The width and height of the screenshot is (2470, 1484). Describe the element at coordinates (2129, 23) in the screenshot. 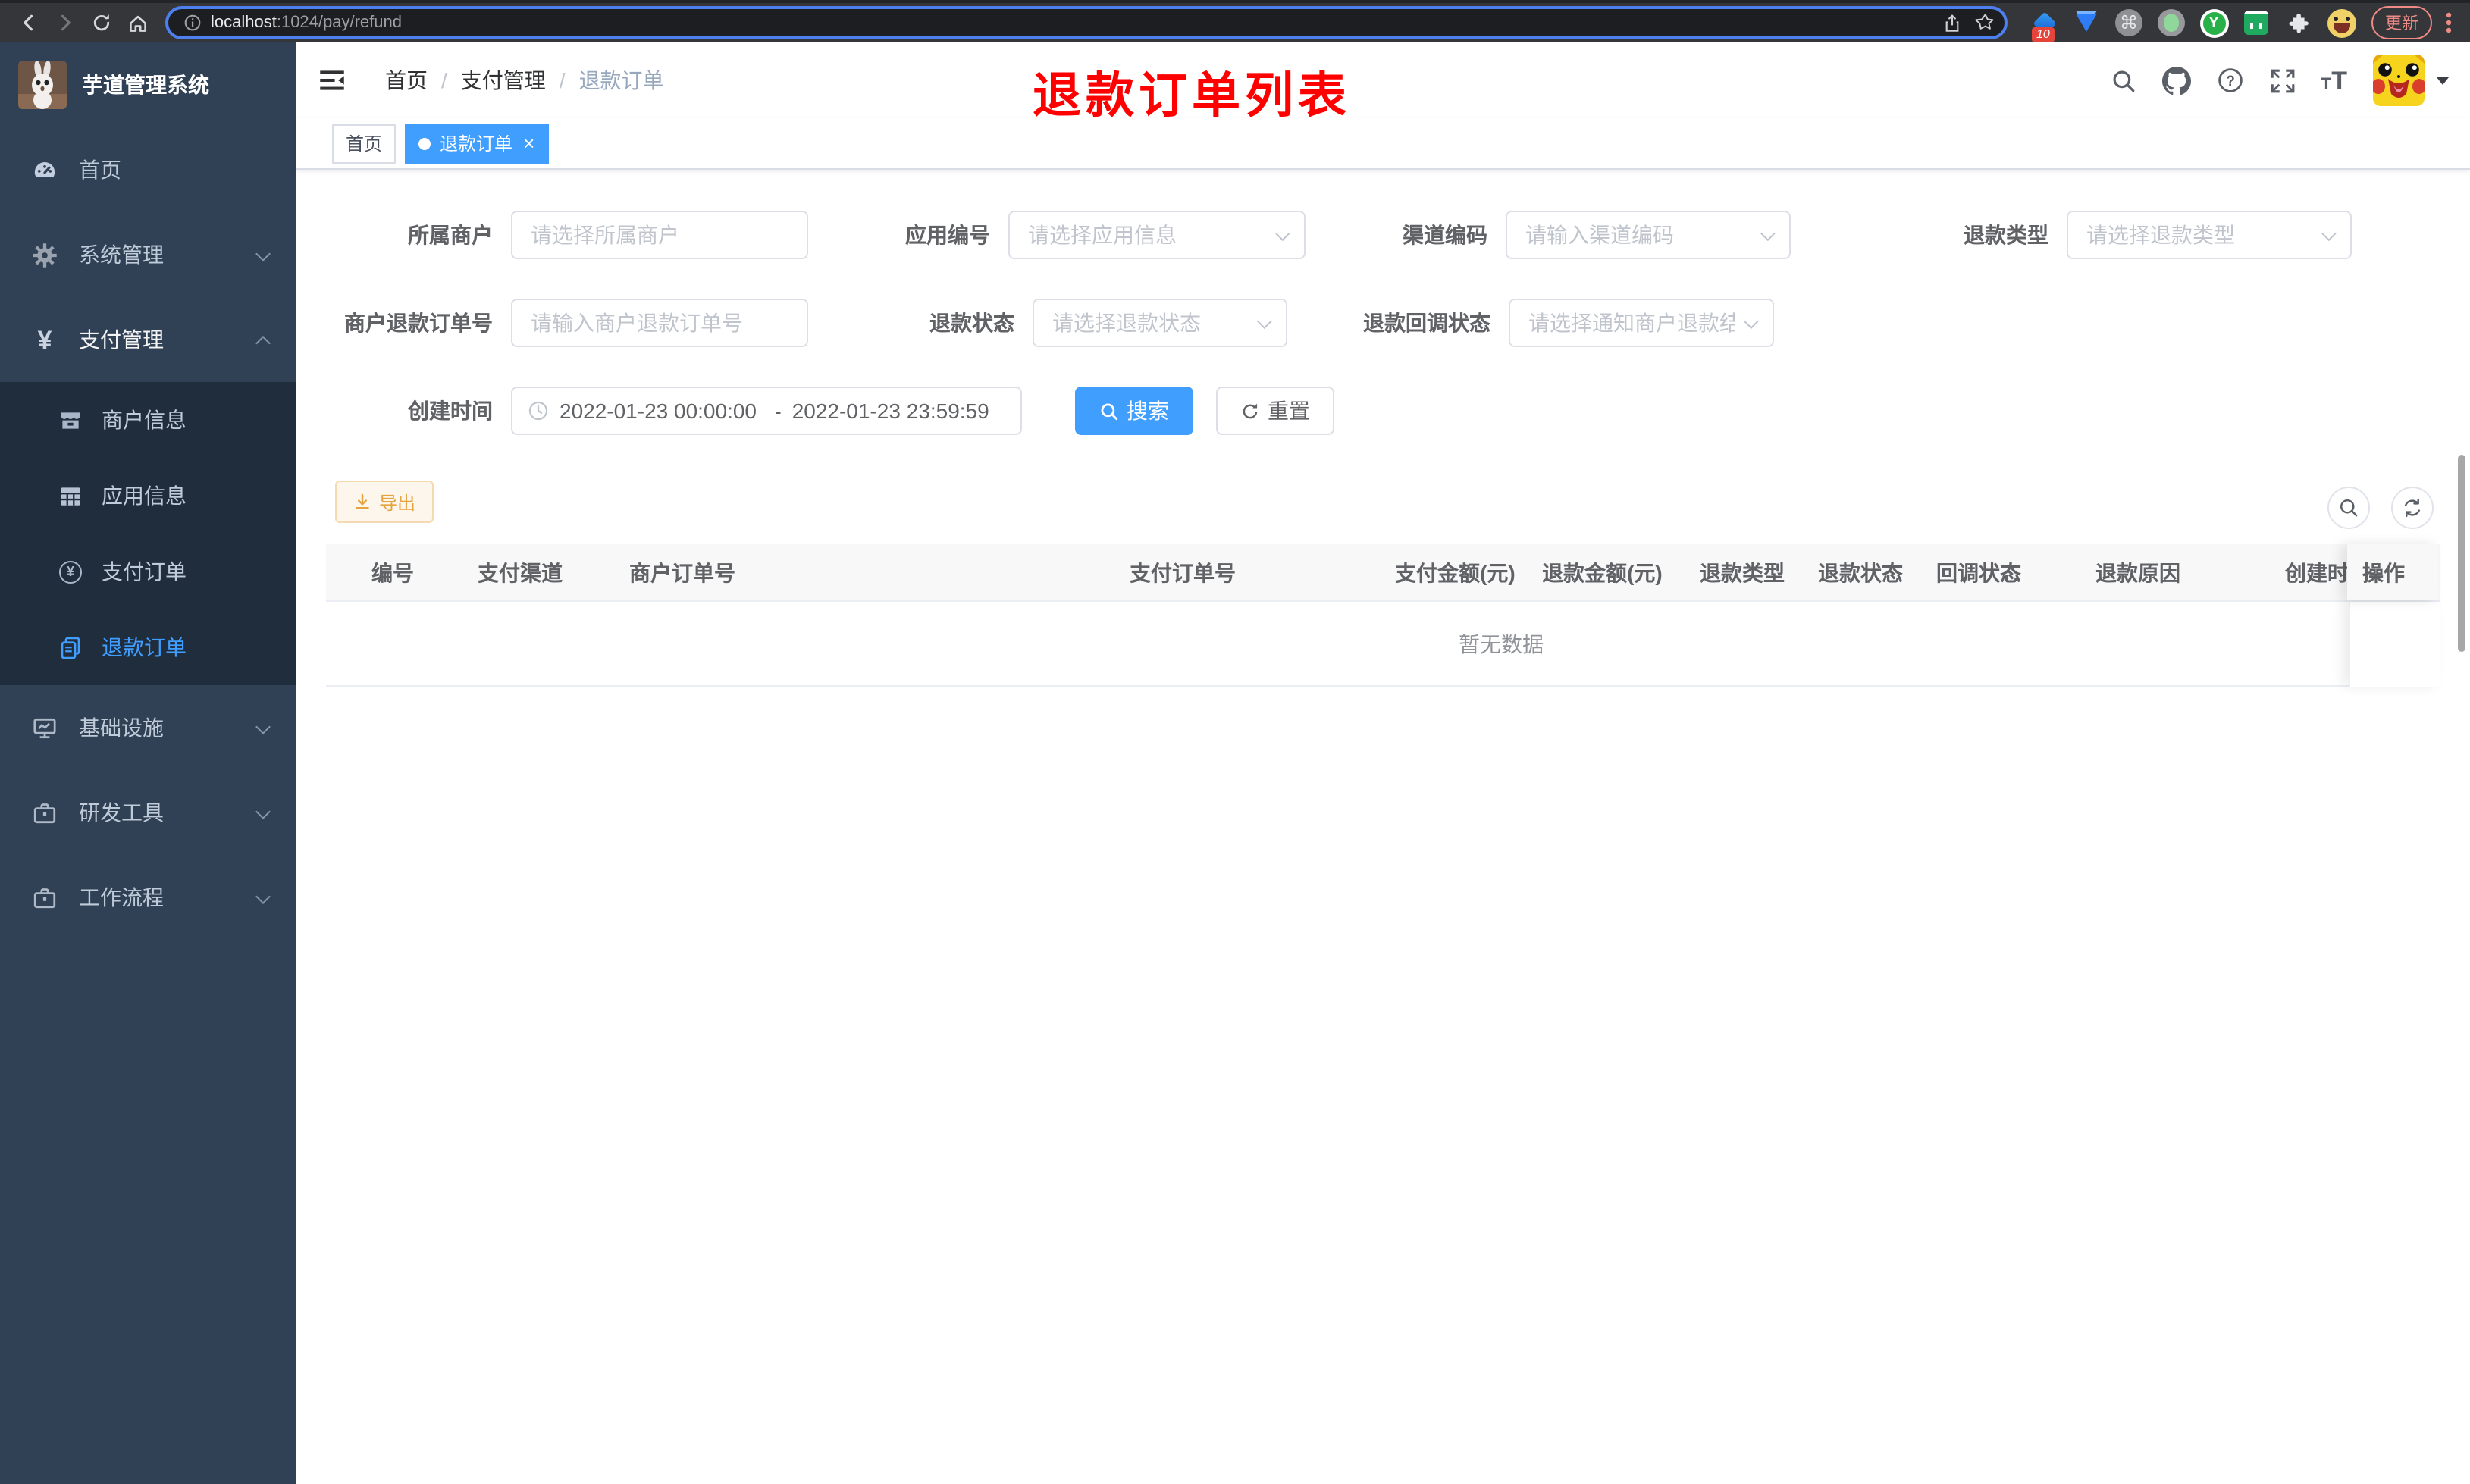

I see `extension-command-icon: ⌘` at that location.